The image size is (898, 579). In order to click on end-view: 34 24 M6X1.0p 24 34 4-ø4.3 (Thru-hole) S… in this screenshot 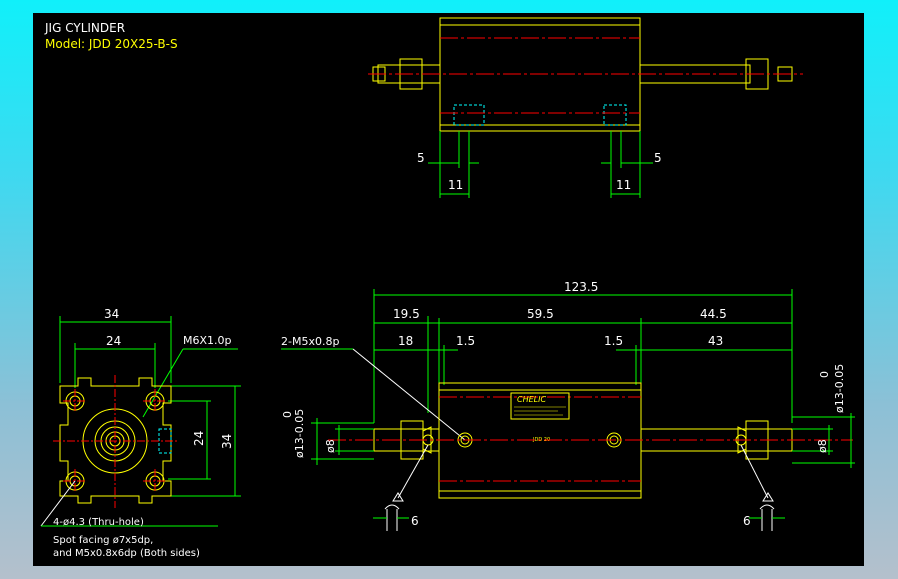, I will do `click(140, 433)`.